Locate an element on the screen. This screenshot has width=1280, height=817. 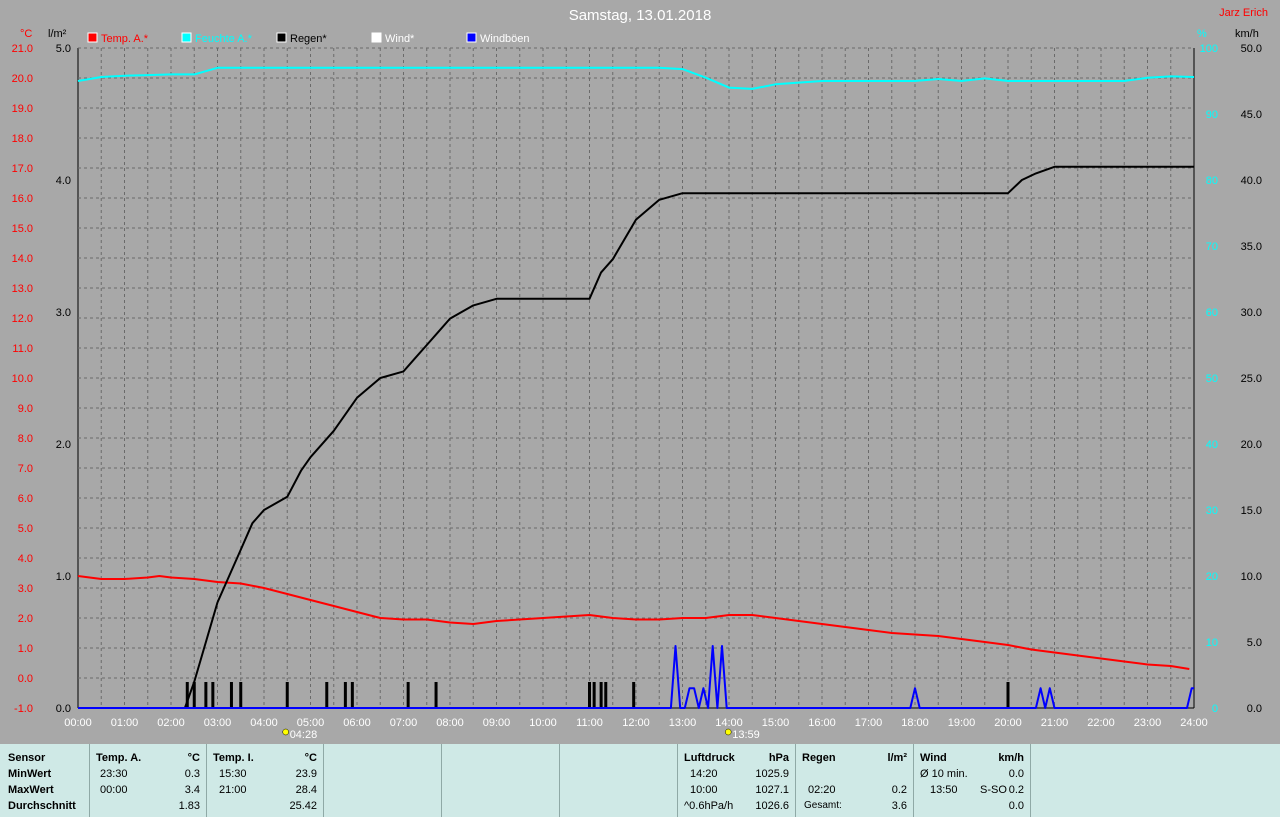
wind-unit: km/h is located at coordinates (1011, 758).